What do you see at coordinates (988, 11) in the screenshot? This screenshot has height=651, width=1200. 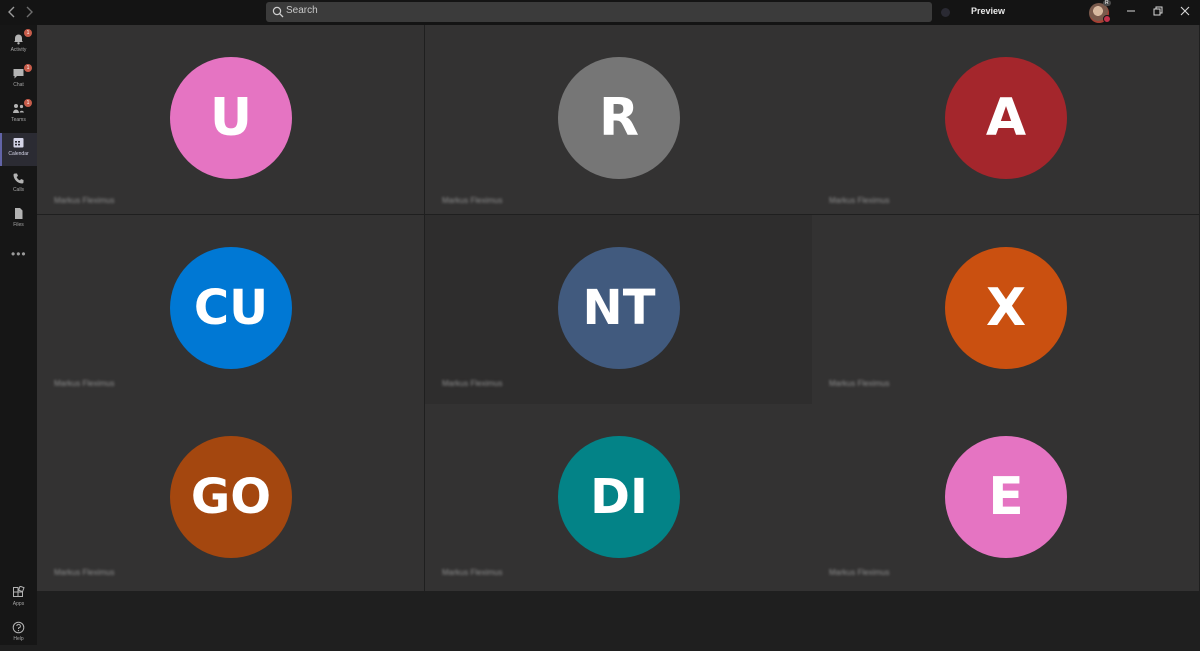 I see `preview-label: Preview` at bounding box center [988, 11].